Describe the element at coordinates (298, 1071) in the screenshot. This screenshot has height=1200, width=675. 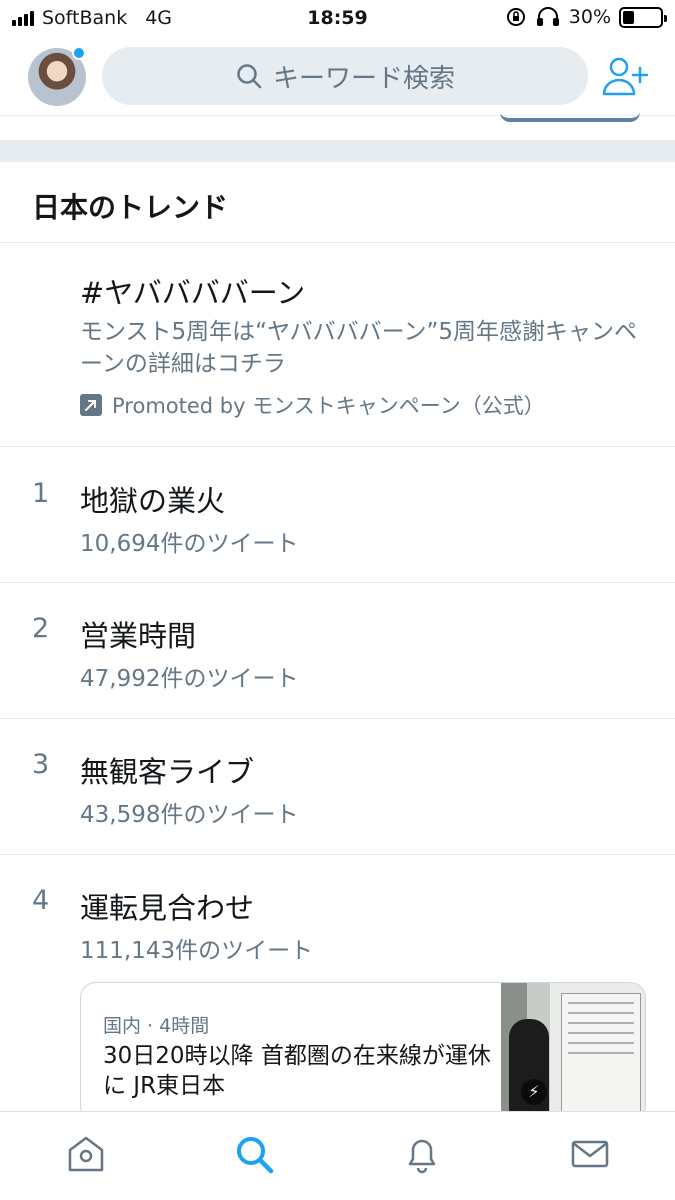
I see `news-headline: 30日20時以降 首都圏の在来線が運休に JR東日本` at that location.